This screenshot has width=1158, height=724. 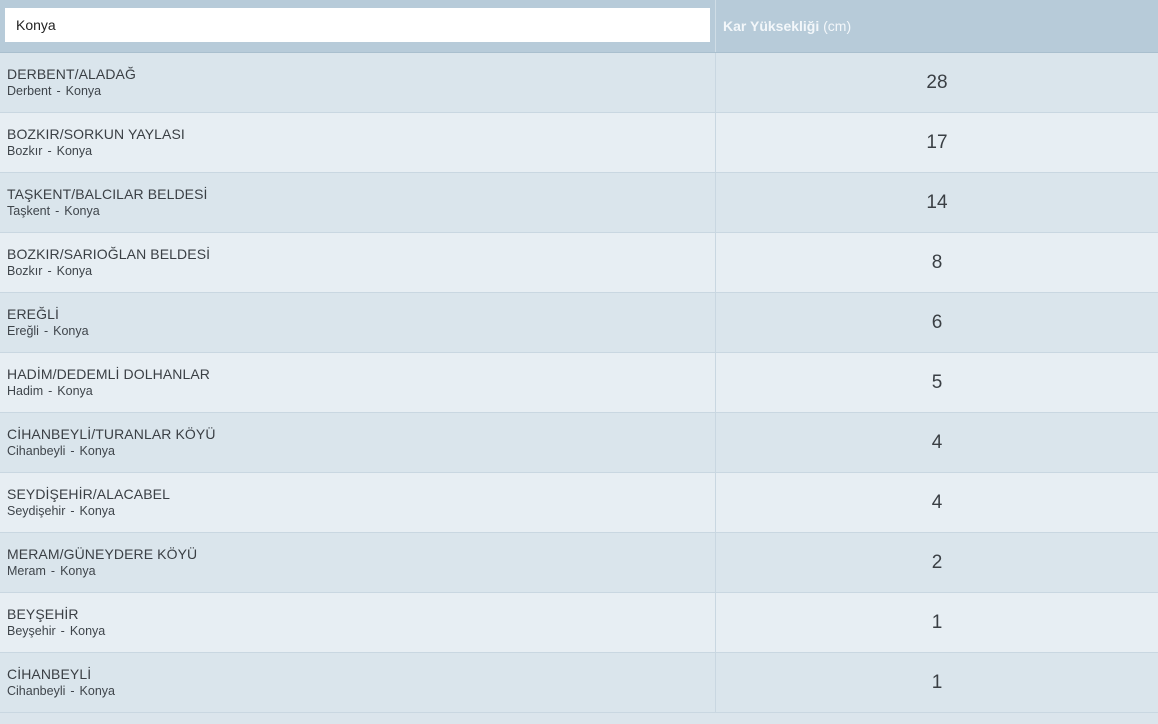 What do you see at coordinates (43, 614) in the screenshot?
I see `station-name: BEYŞEHİR` at bounding box center [43, 614].